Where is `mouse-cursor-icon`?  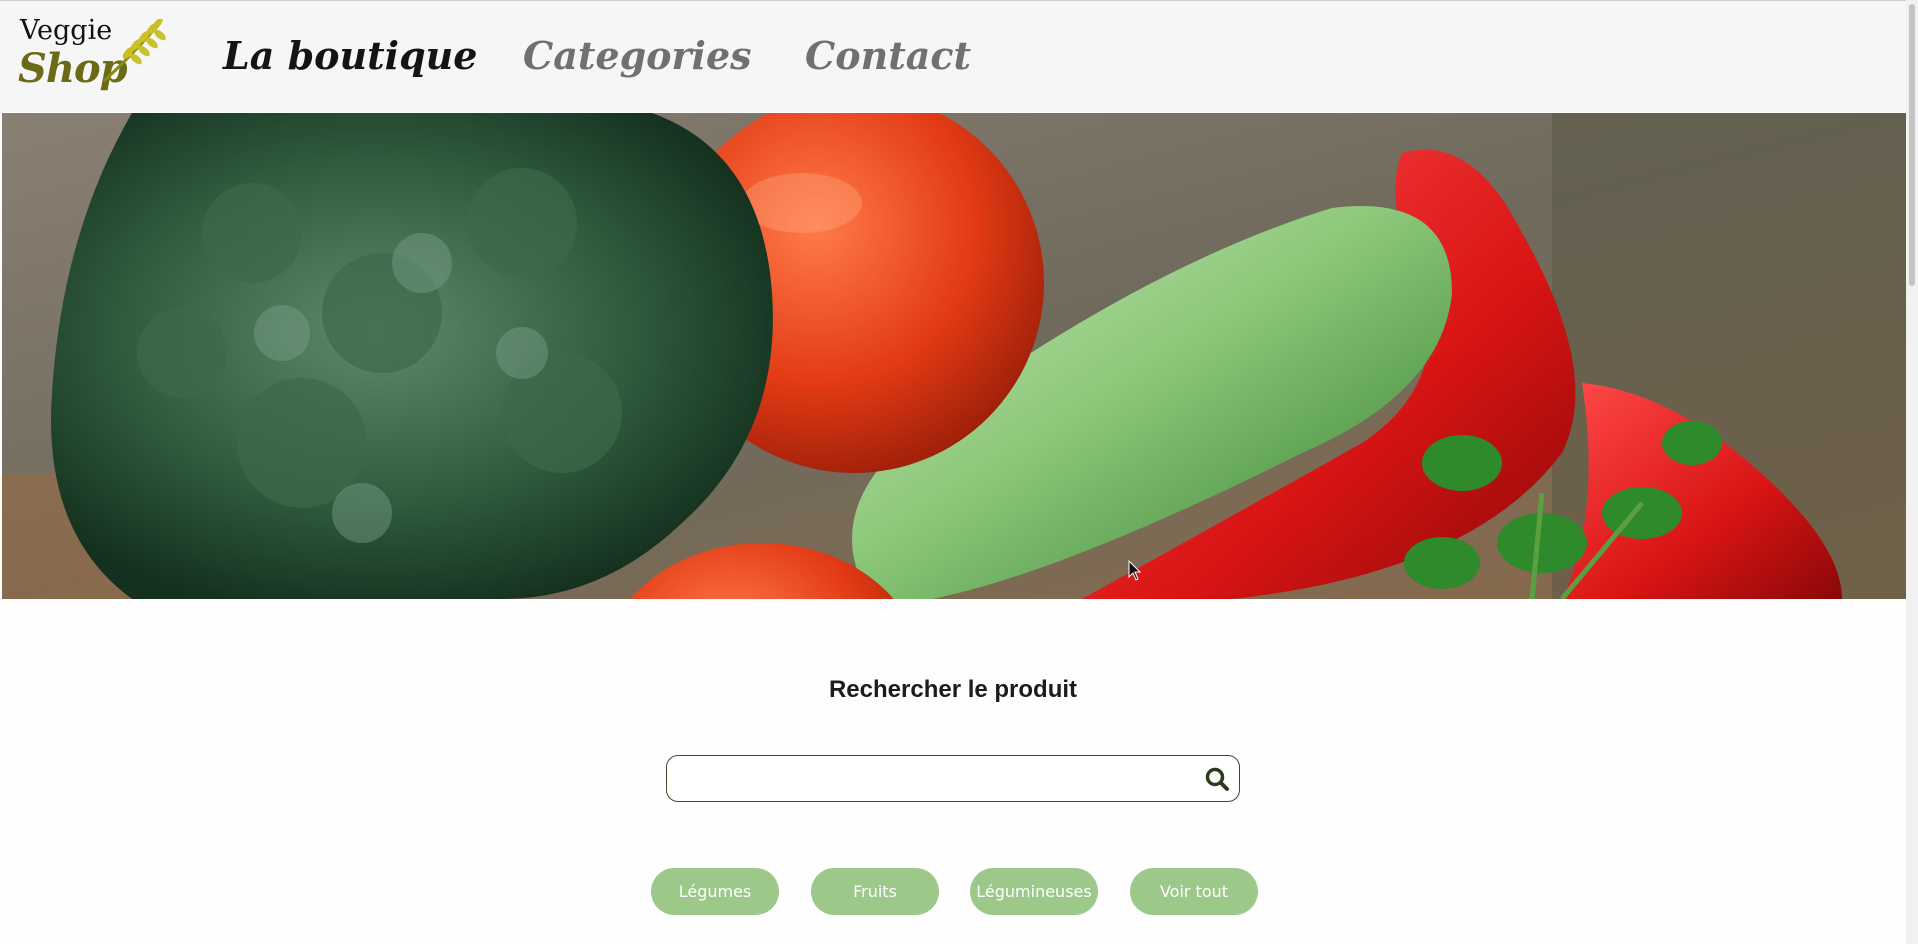
mouse-cursor-icon is located at coordinates (1135, 570).